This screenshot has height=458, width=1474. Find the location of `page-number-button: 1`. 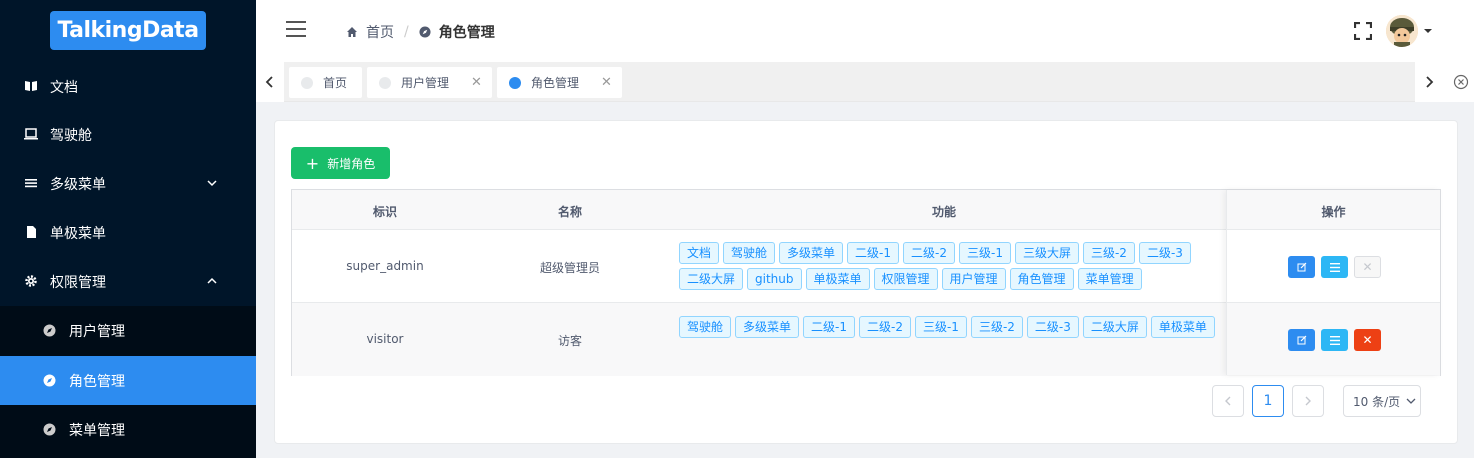

page-number-button: 1 is located at coordinates (1268, 401).